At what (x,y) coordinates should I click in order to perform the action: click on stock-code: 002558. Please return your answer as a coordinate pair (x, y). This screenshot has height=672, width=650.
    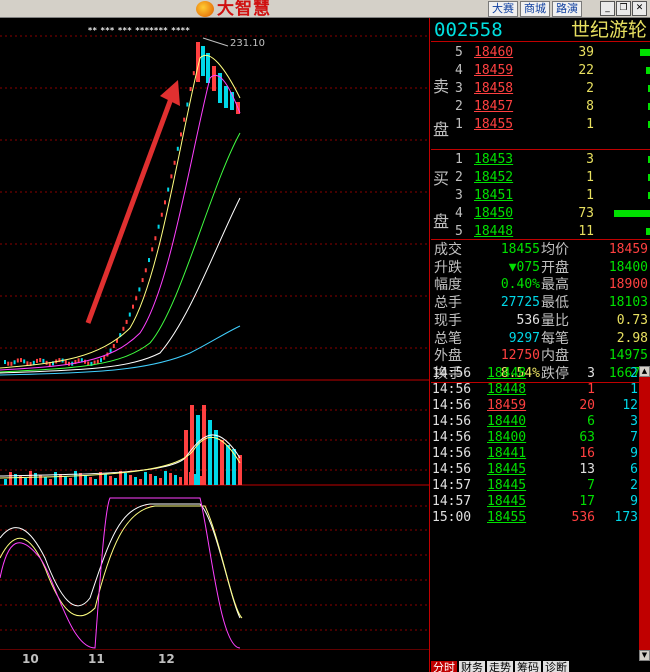
    Looking at the image, I should click on (468, 30).